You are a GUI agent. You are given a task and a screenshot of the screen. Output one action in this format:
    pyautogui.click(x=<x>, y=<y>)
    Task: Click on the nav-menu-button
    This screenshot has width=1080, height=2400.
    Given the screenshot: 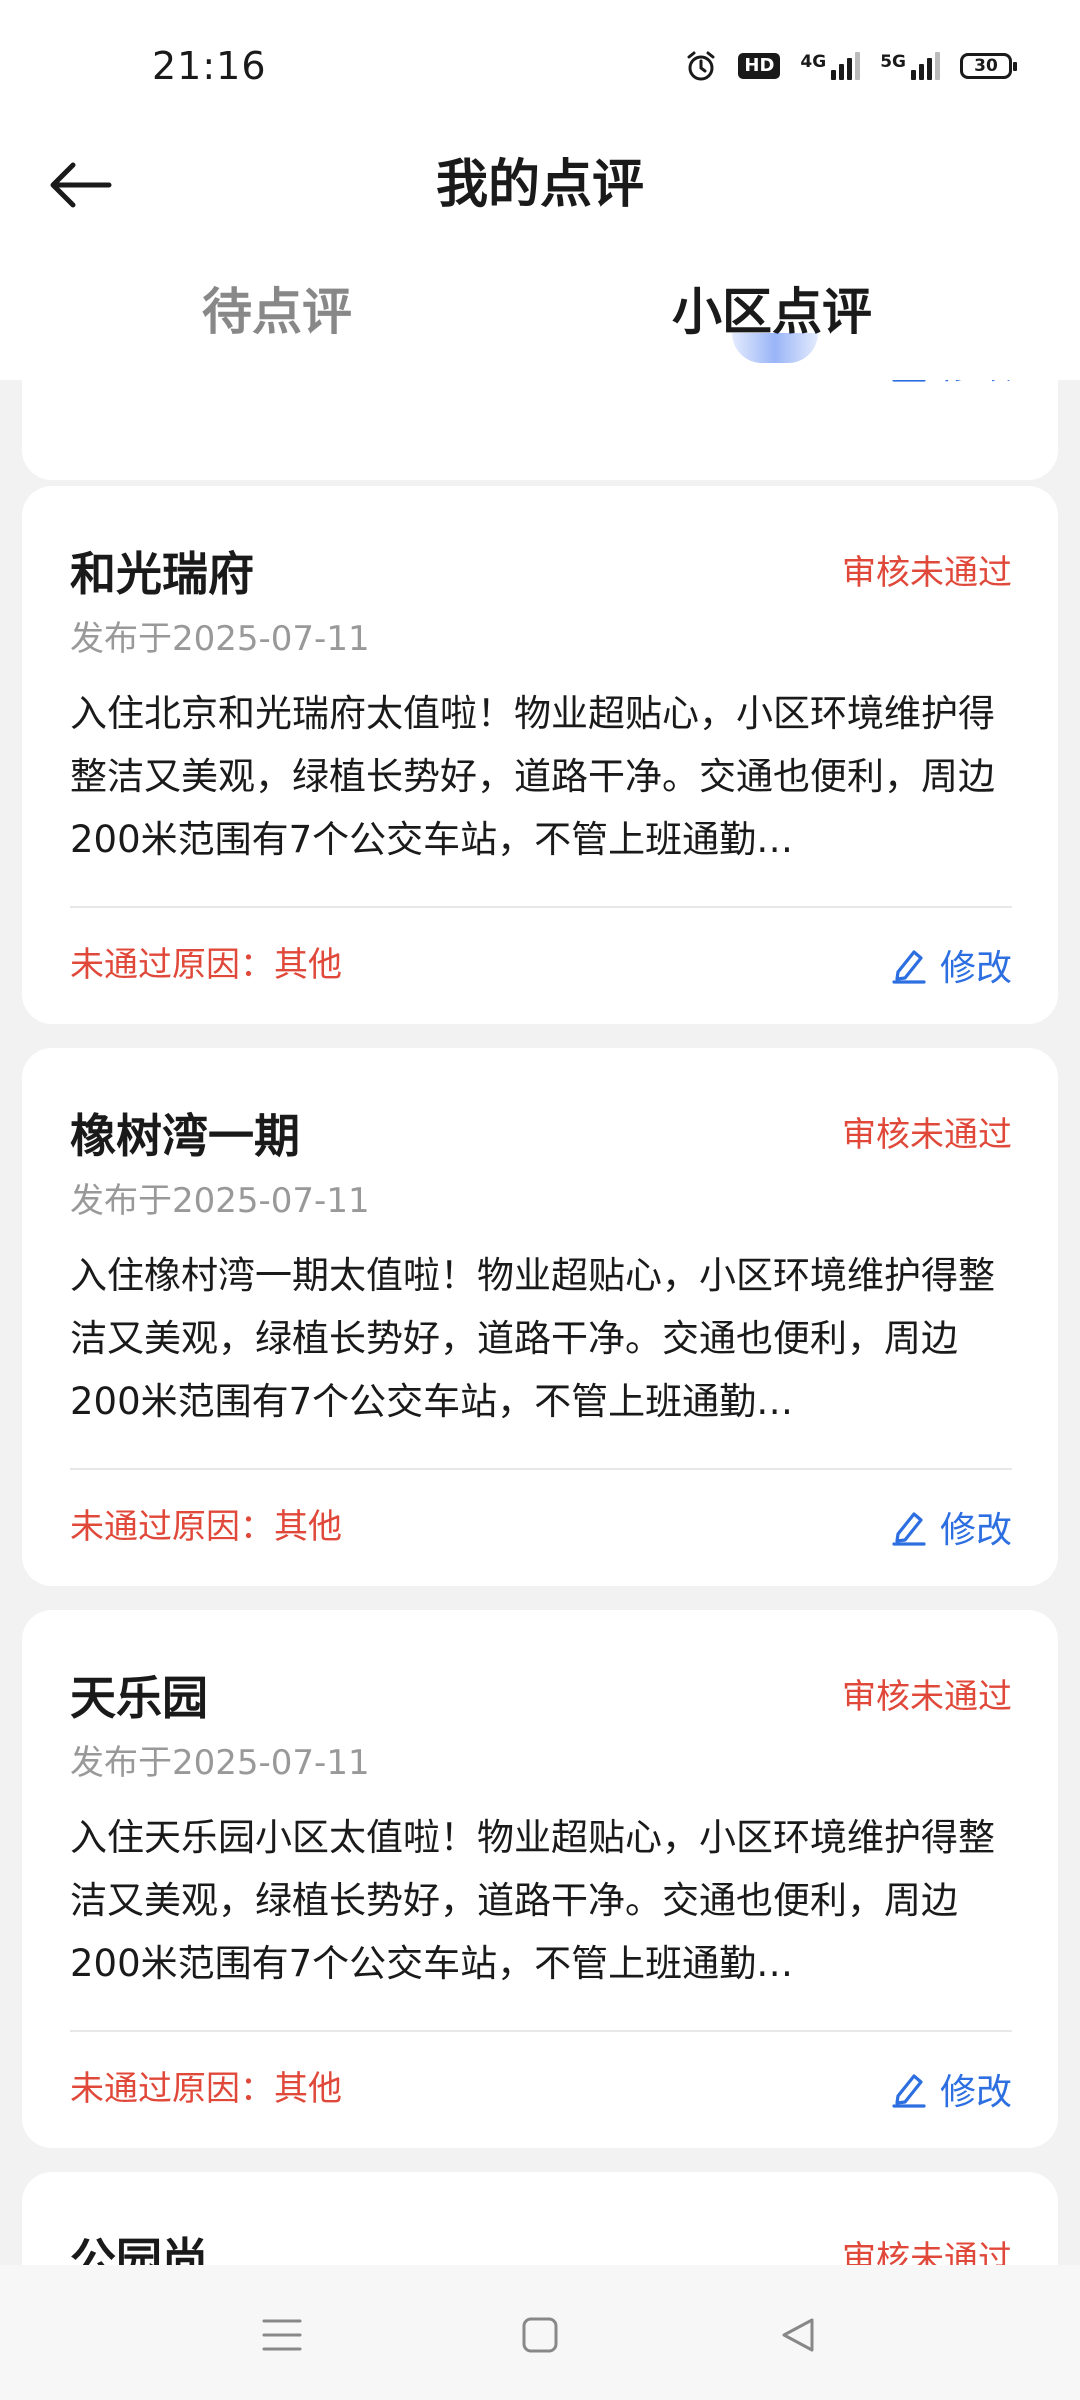 What is the action you would take?
    pyautogui.click(x=282, y=2335)
    